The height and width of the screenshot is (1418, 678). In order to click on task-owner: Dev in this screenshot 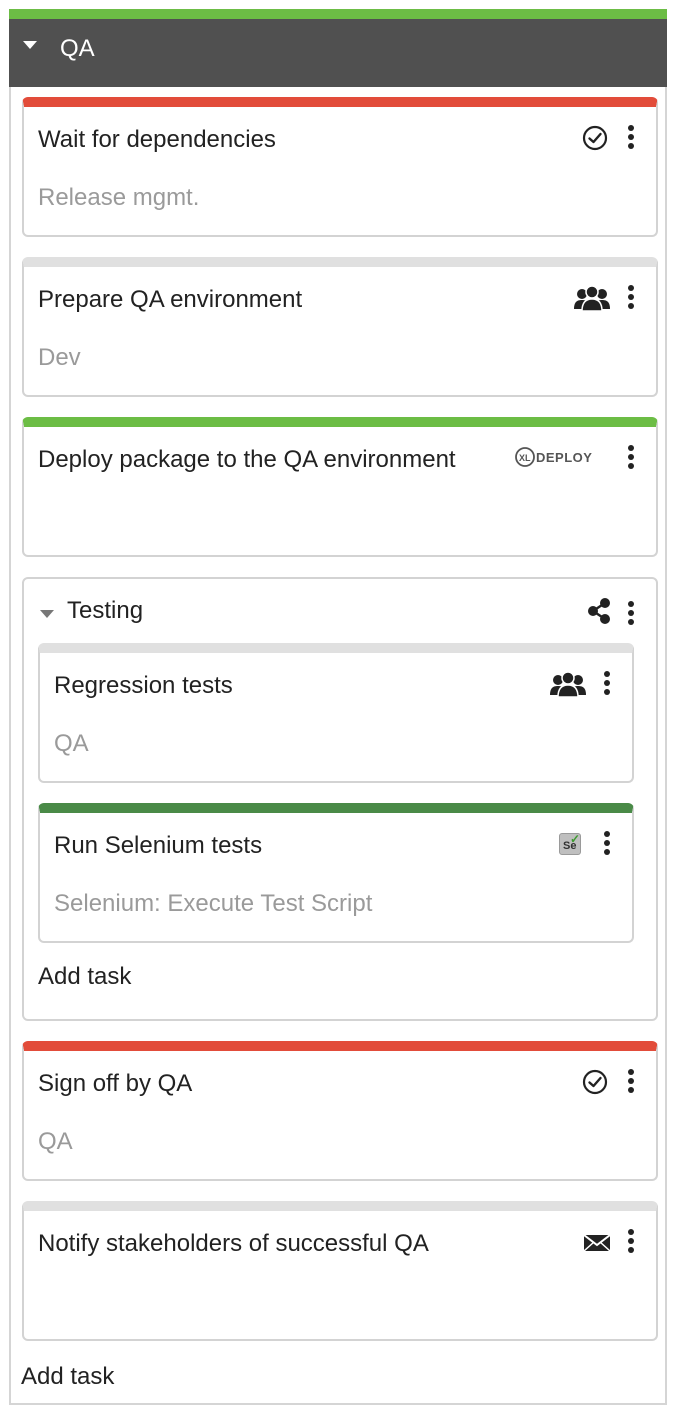, I will do `click(59, 357)`.